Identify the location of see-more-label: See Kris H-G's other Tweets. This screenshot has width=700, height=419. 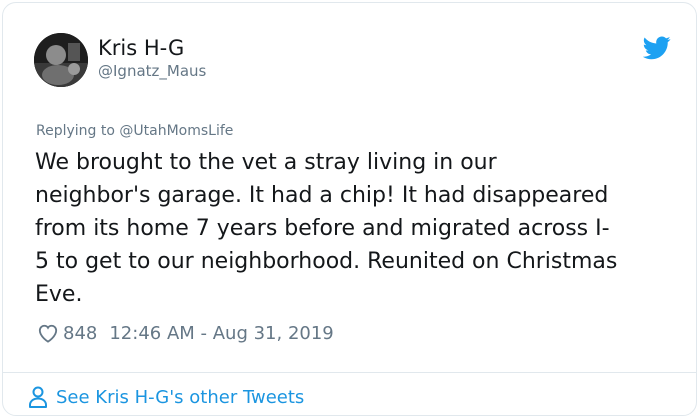
(180, 397).